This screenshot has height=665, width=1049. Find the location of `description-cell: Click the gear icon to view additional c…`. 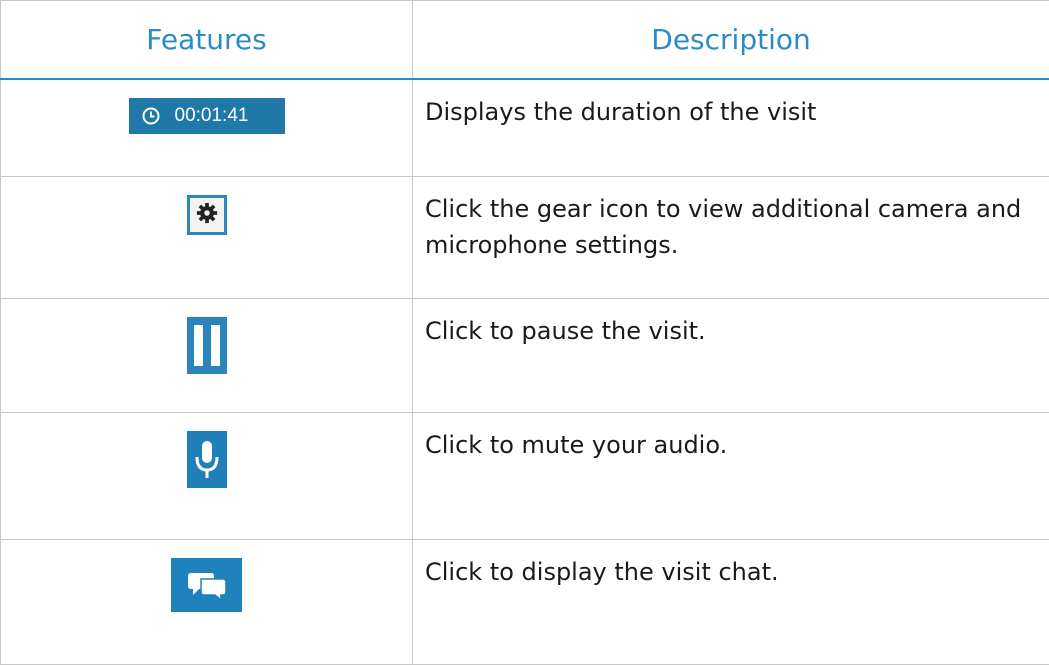

description-cell: Click the gear icon to view additional c… is located at coordinates (731, 238).